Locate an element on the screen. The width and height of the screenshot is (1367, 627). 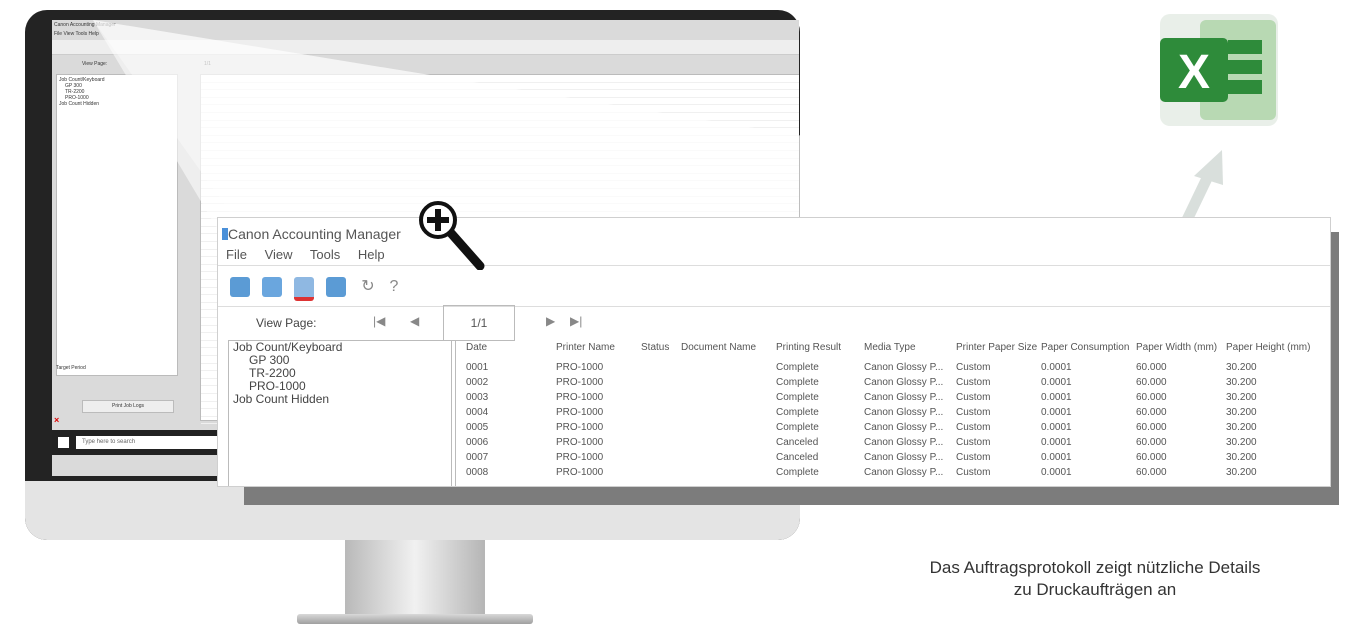
column-header: Printer Name is located at coordinates (585, 349).